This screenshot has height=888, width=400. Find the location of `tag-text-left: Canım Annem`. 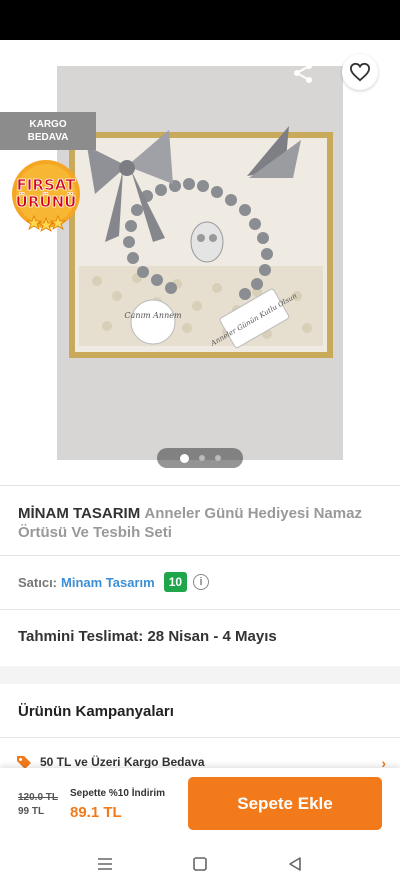

tag-text-left: Canım Annem is located at coordinates (153, 315).